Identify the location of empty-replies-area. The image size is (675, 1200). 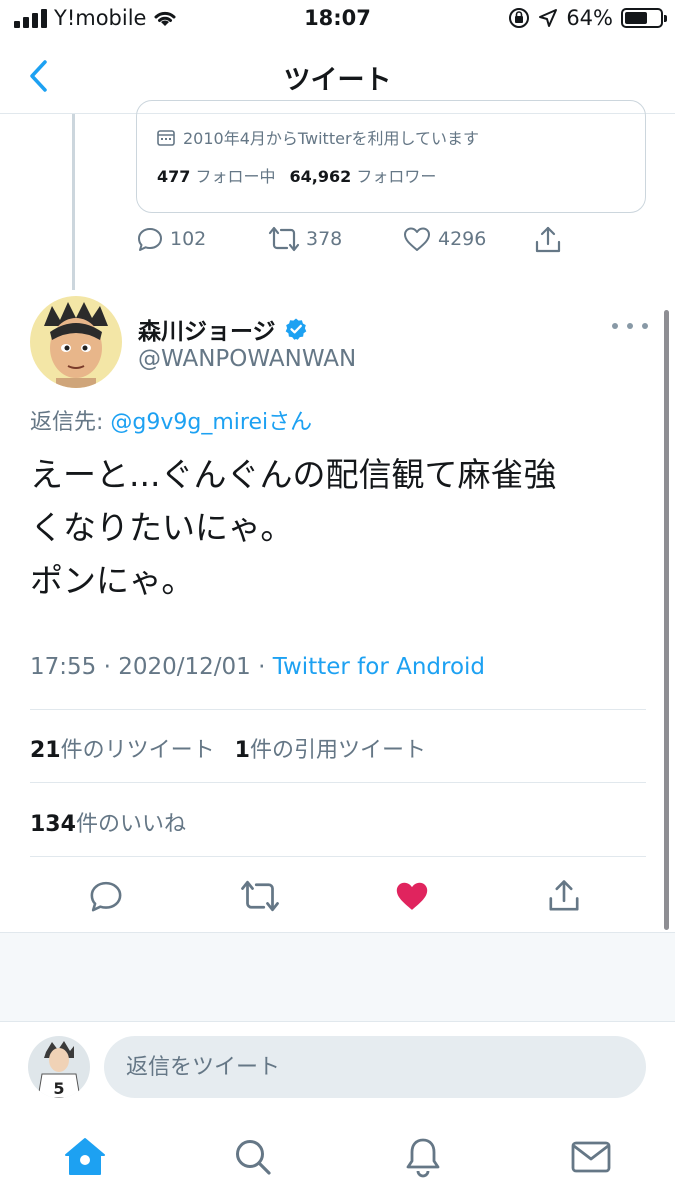
(337, 977).